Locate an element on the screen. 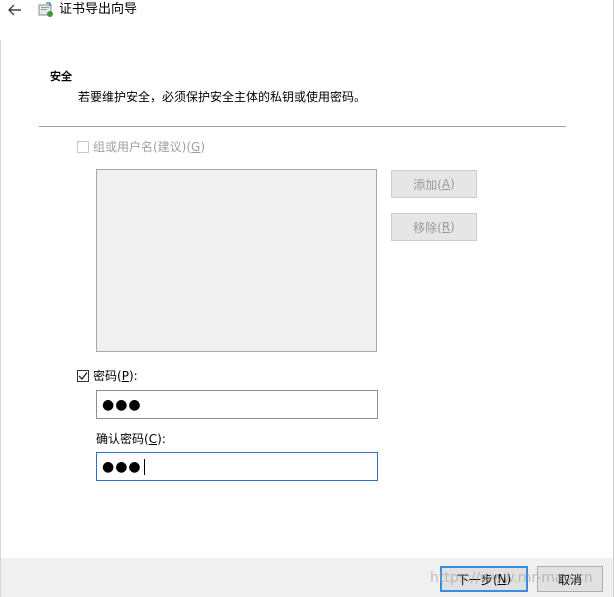 Image resolution: width=614 pixels, height=597 pixels. remove-button: 移除(R) is located at coordinates (434, 227).